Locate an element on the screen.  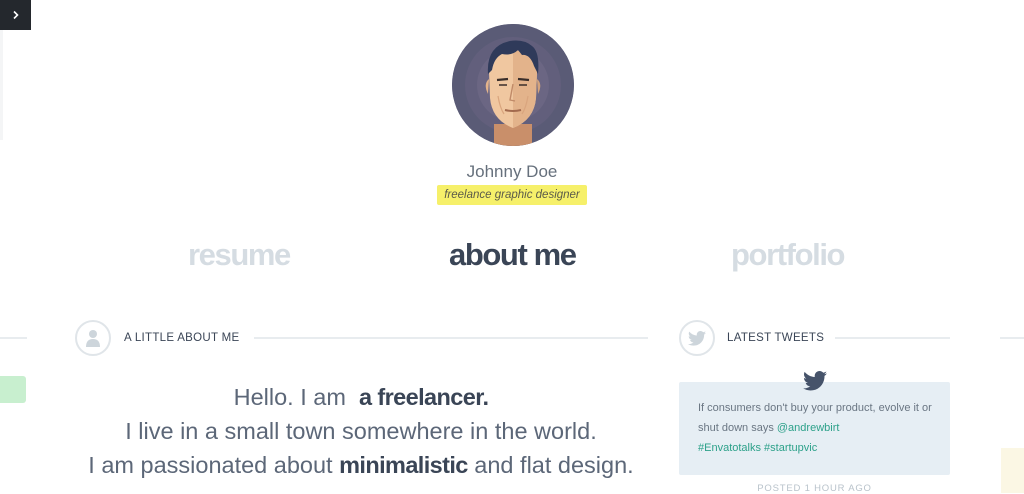
nav-resume: resume is located at coordinates (239, 255).